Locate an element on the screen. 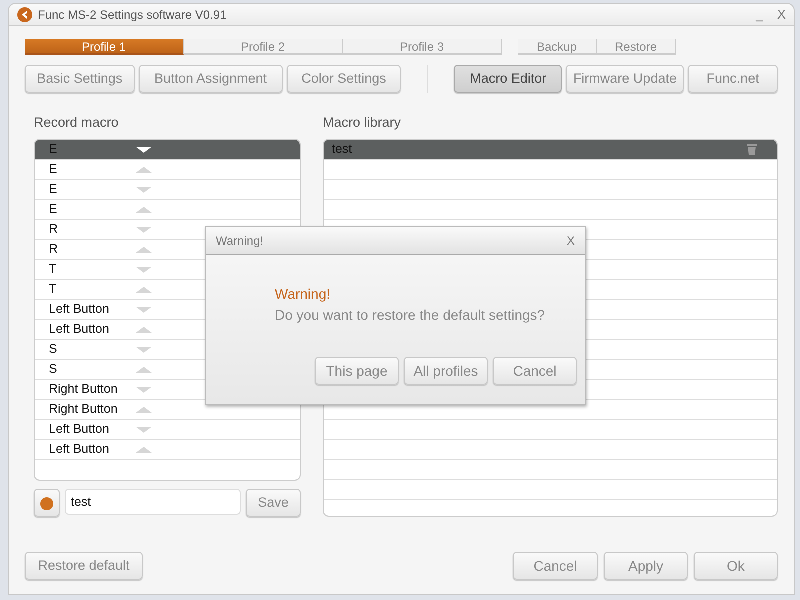  macro-name-field: test is located at coordinates (153, 502).